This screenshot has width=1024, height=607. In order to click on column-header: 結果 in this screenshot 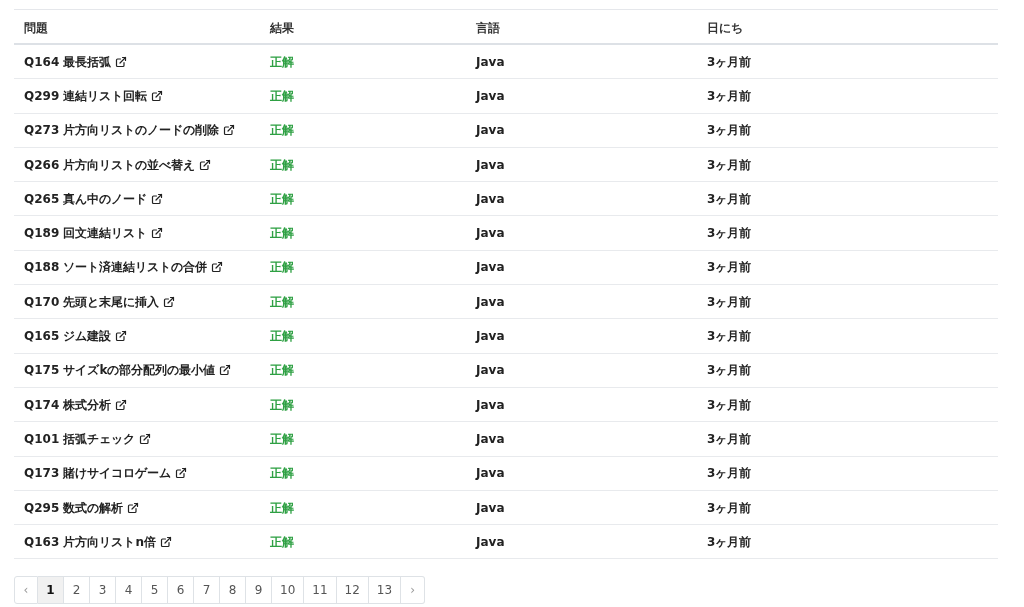, I will do `click(282, 27)`.